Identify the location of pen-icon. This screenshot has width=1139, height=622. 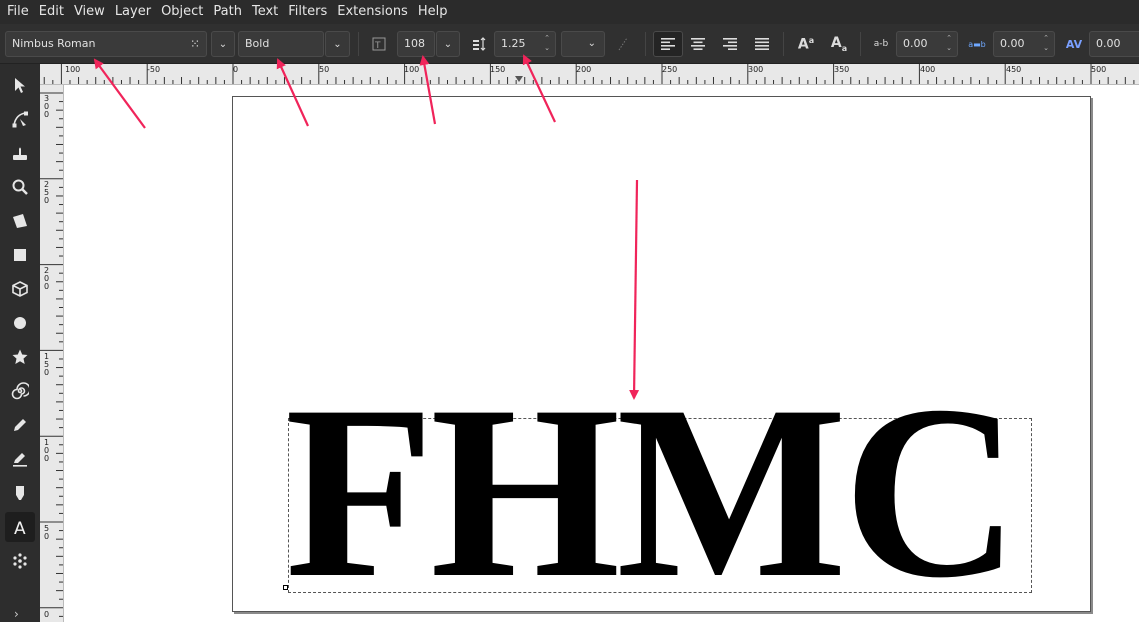
(20, 460).